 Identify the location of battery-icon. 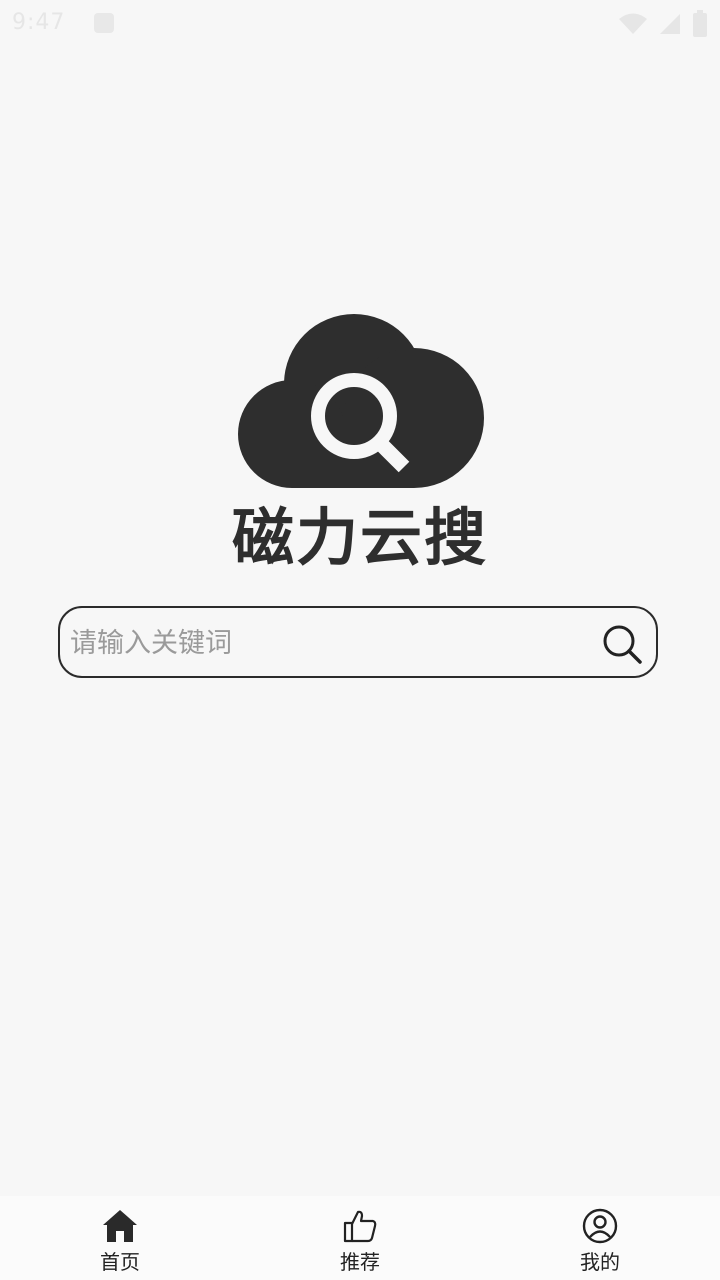
(700, 23).